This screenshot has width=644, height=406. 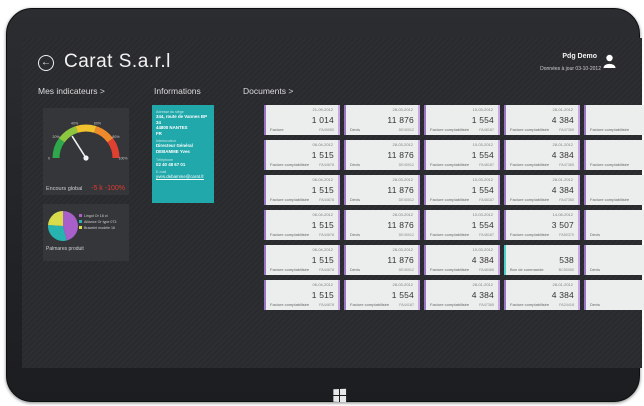 What do you see at coordinates (56, 137) in the screenshot?
I see `gauge-tick-label: 20%` at bounding box center [56, 137].